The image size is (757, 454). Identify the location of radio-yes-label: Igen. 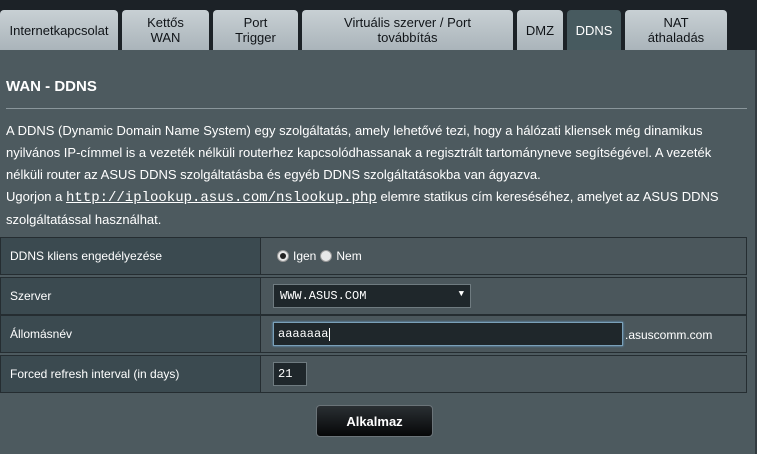
(305, 256).